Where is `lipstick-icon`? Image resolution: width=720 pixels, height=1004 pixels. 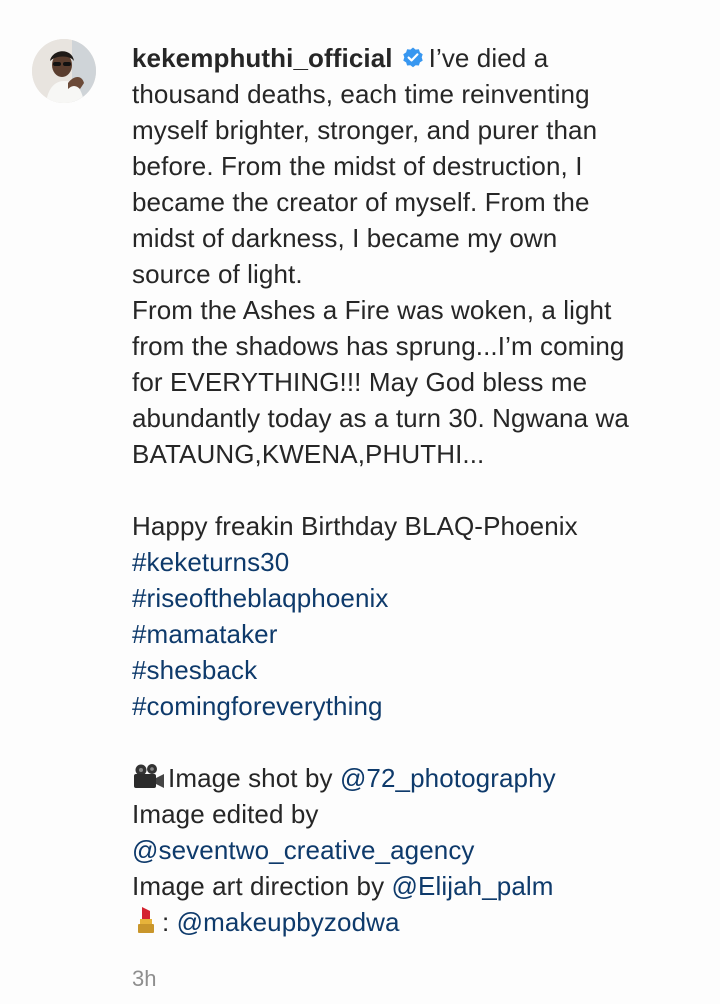 lipstick-icon is located at coordinates (146, 920).